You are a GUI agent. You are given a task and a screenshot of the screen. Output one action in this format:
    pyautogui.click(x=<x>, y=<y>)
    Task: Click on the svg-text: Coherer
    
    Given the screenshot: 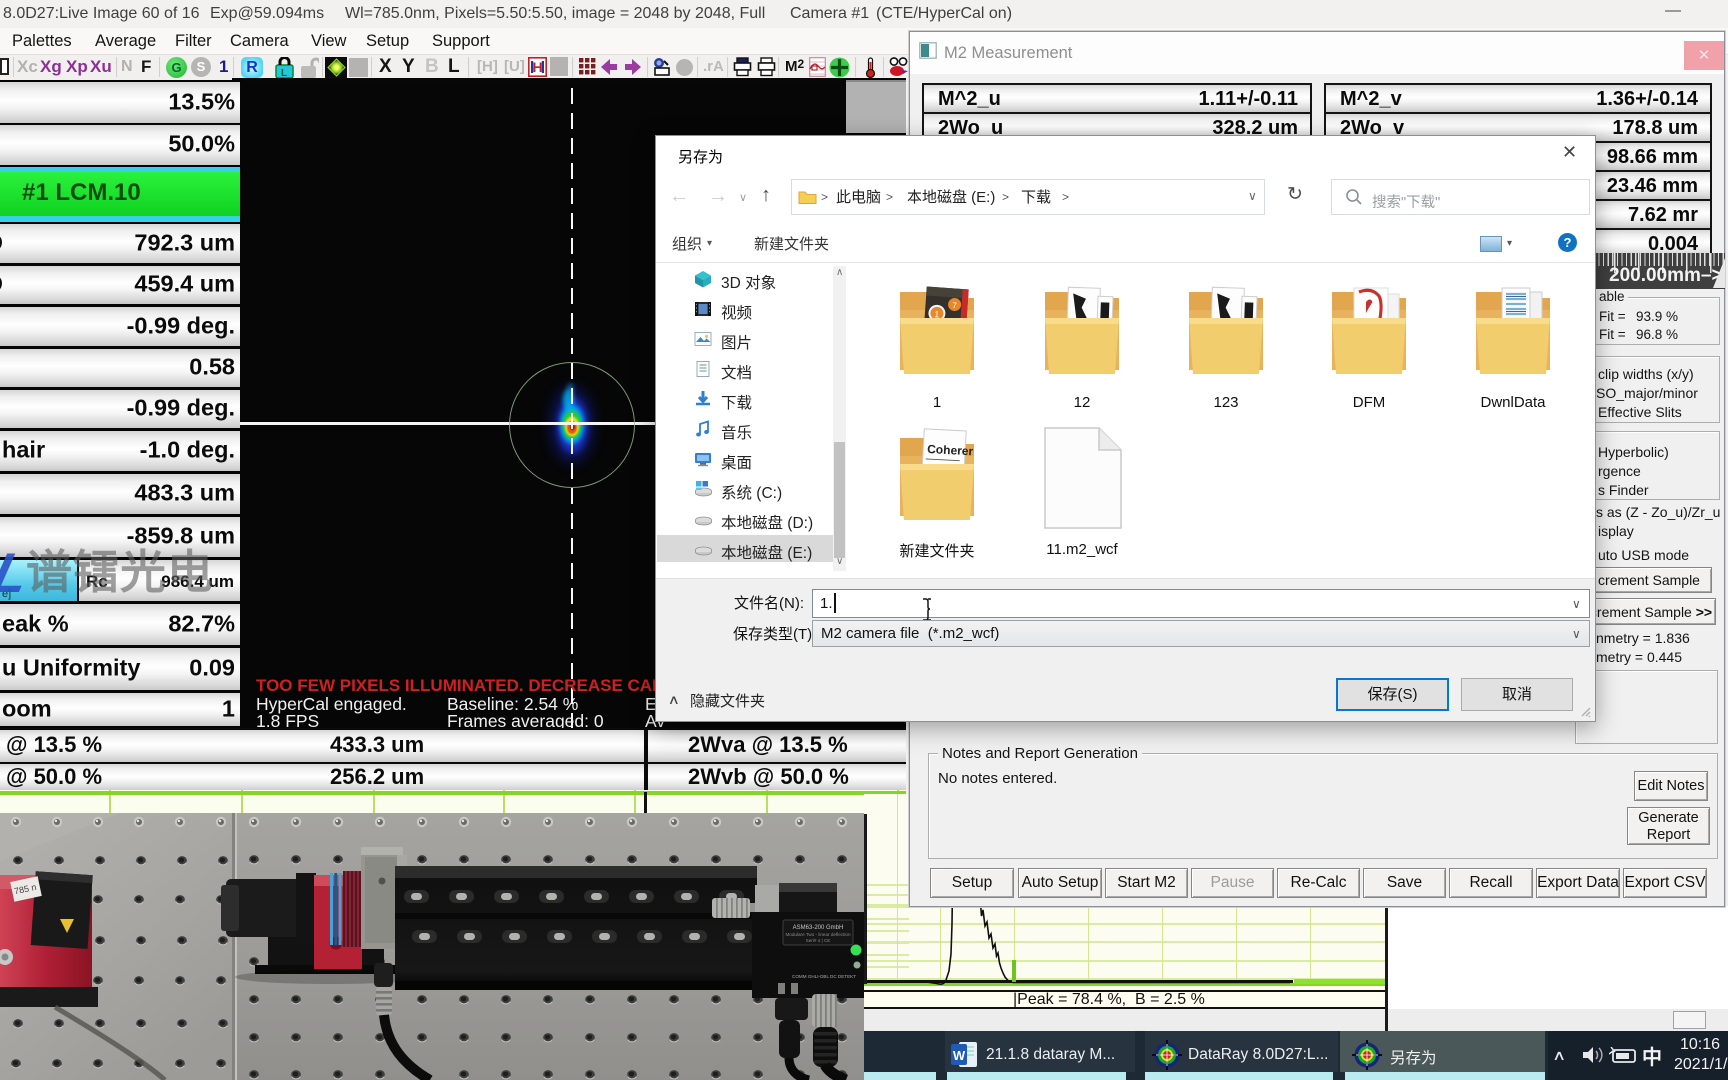 What is the action you would take?
    pyautogui.click(x=950, y=450)
    